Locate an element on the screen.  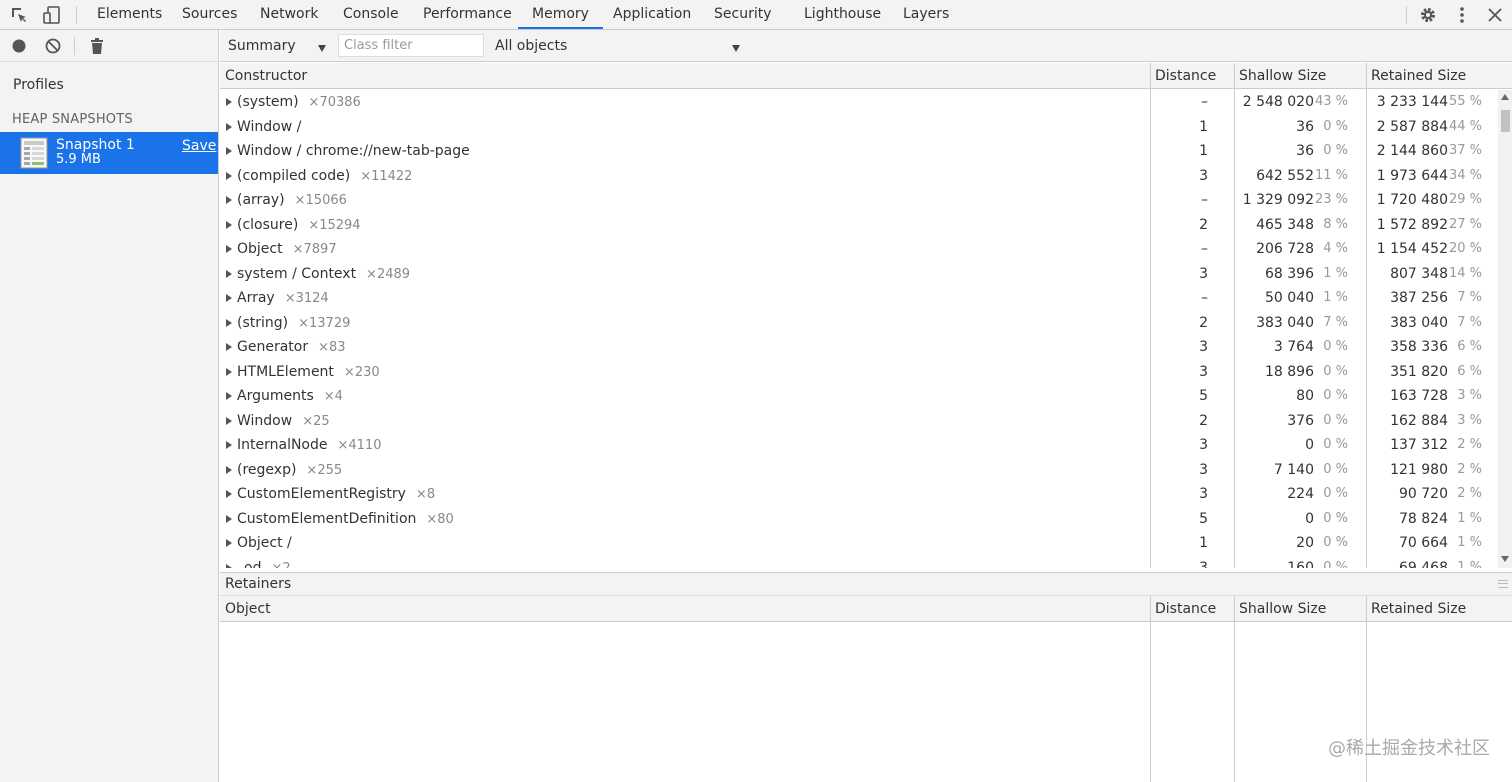
retained-percent-cell: 2 % is located at coordinates (1469, 469).